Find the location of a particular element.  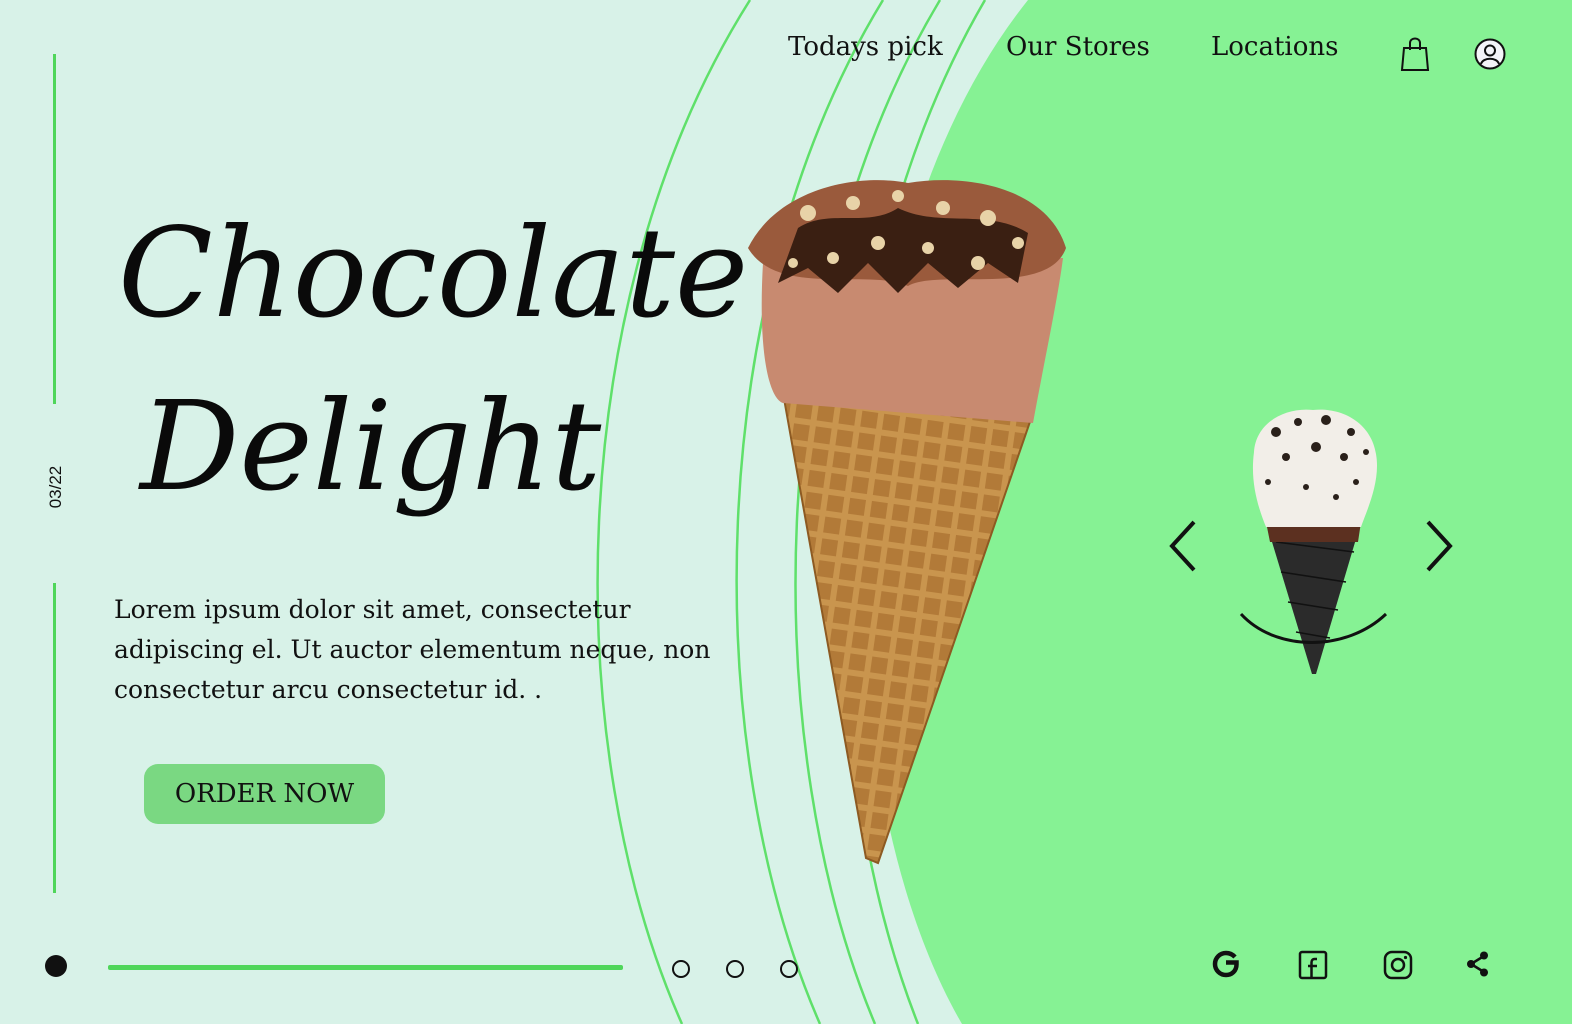

order-now-button: ORDER NOW is located at coordinates (264, 794).